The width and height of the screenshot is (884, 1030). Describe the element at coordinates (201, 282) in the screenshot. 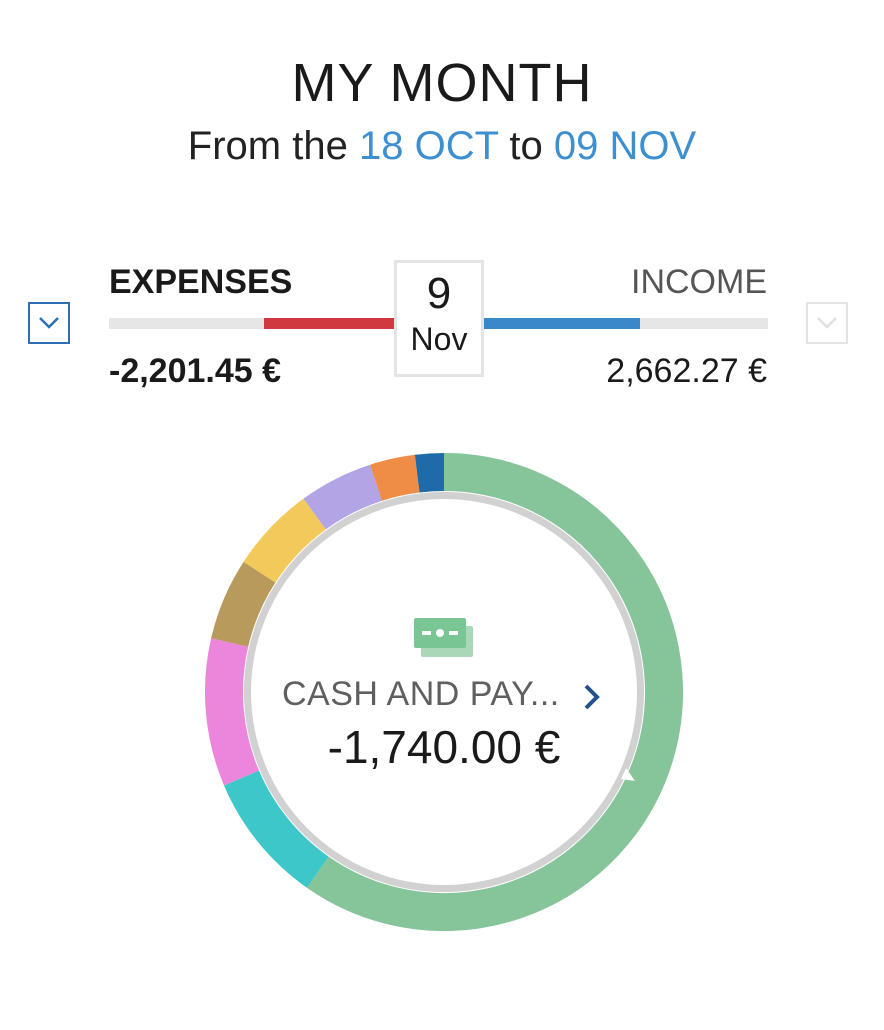

I see `expenses-label: EXPENSES` at that location.